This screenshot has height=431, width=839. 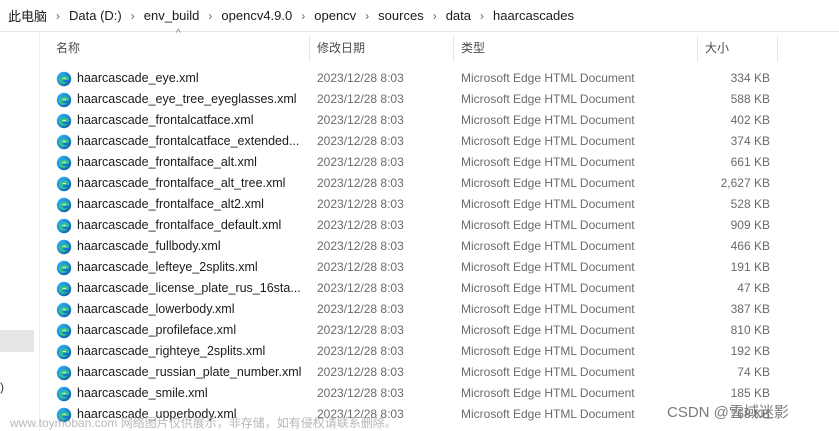 What do you see at coordinates (138, 78) in the screenshot?
I see `file-name: haarcascade_eye.xml` at bounding box center [138, 78].